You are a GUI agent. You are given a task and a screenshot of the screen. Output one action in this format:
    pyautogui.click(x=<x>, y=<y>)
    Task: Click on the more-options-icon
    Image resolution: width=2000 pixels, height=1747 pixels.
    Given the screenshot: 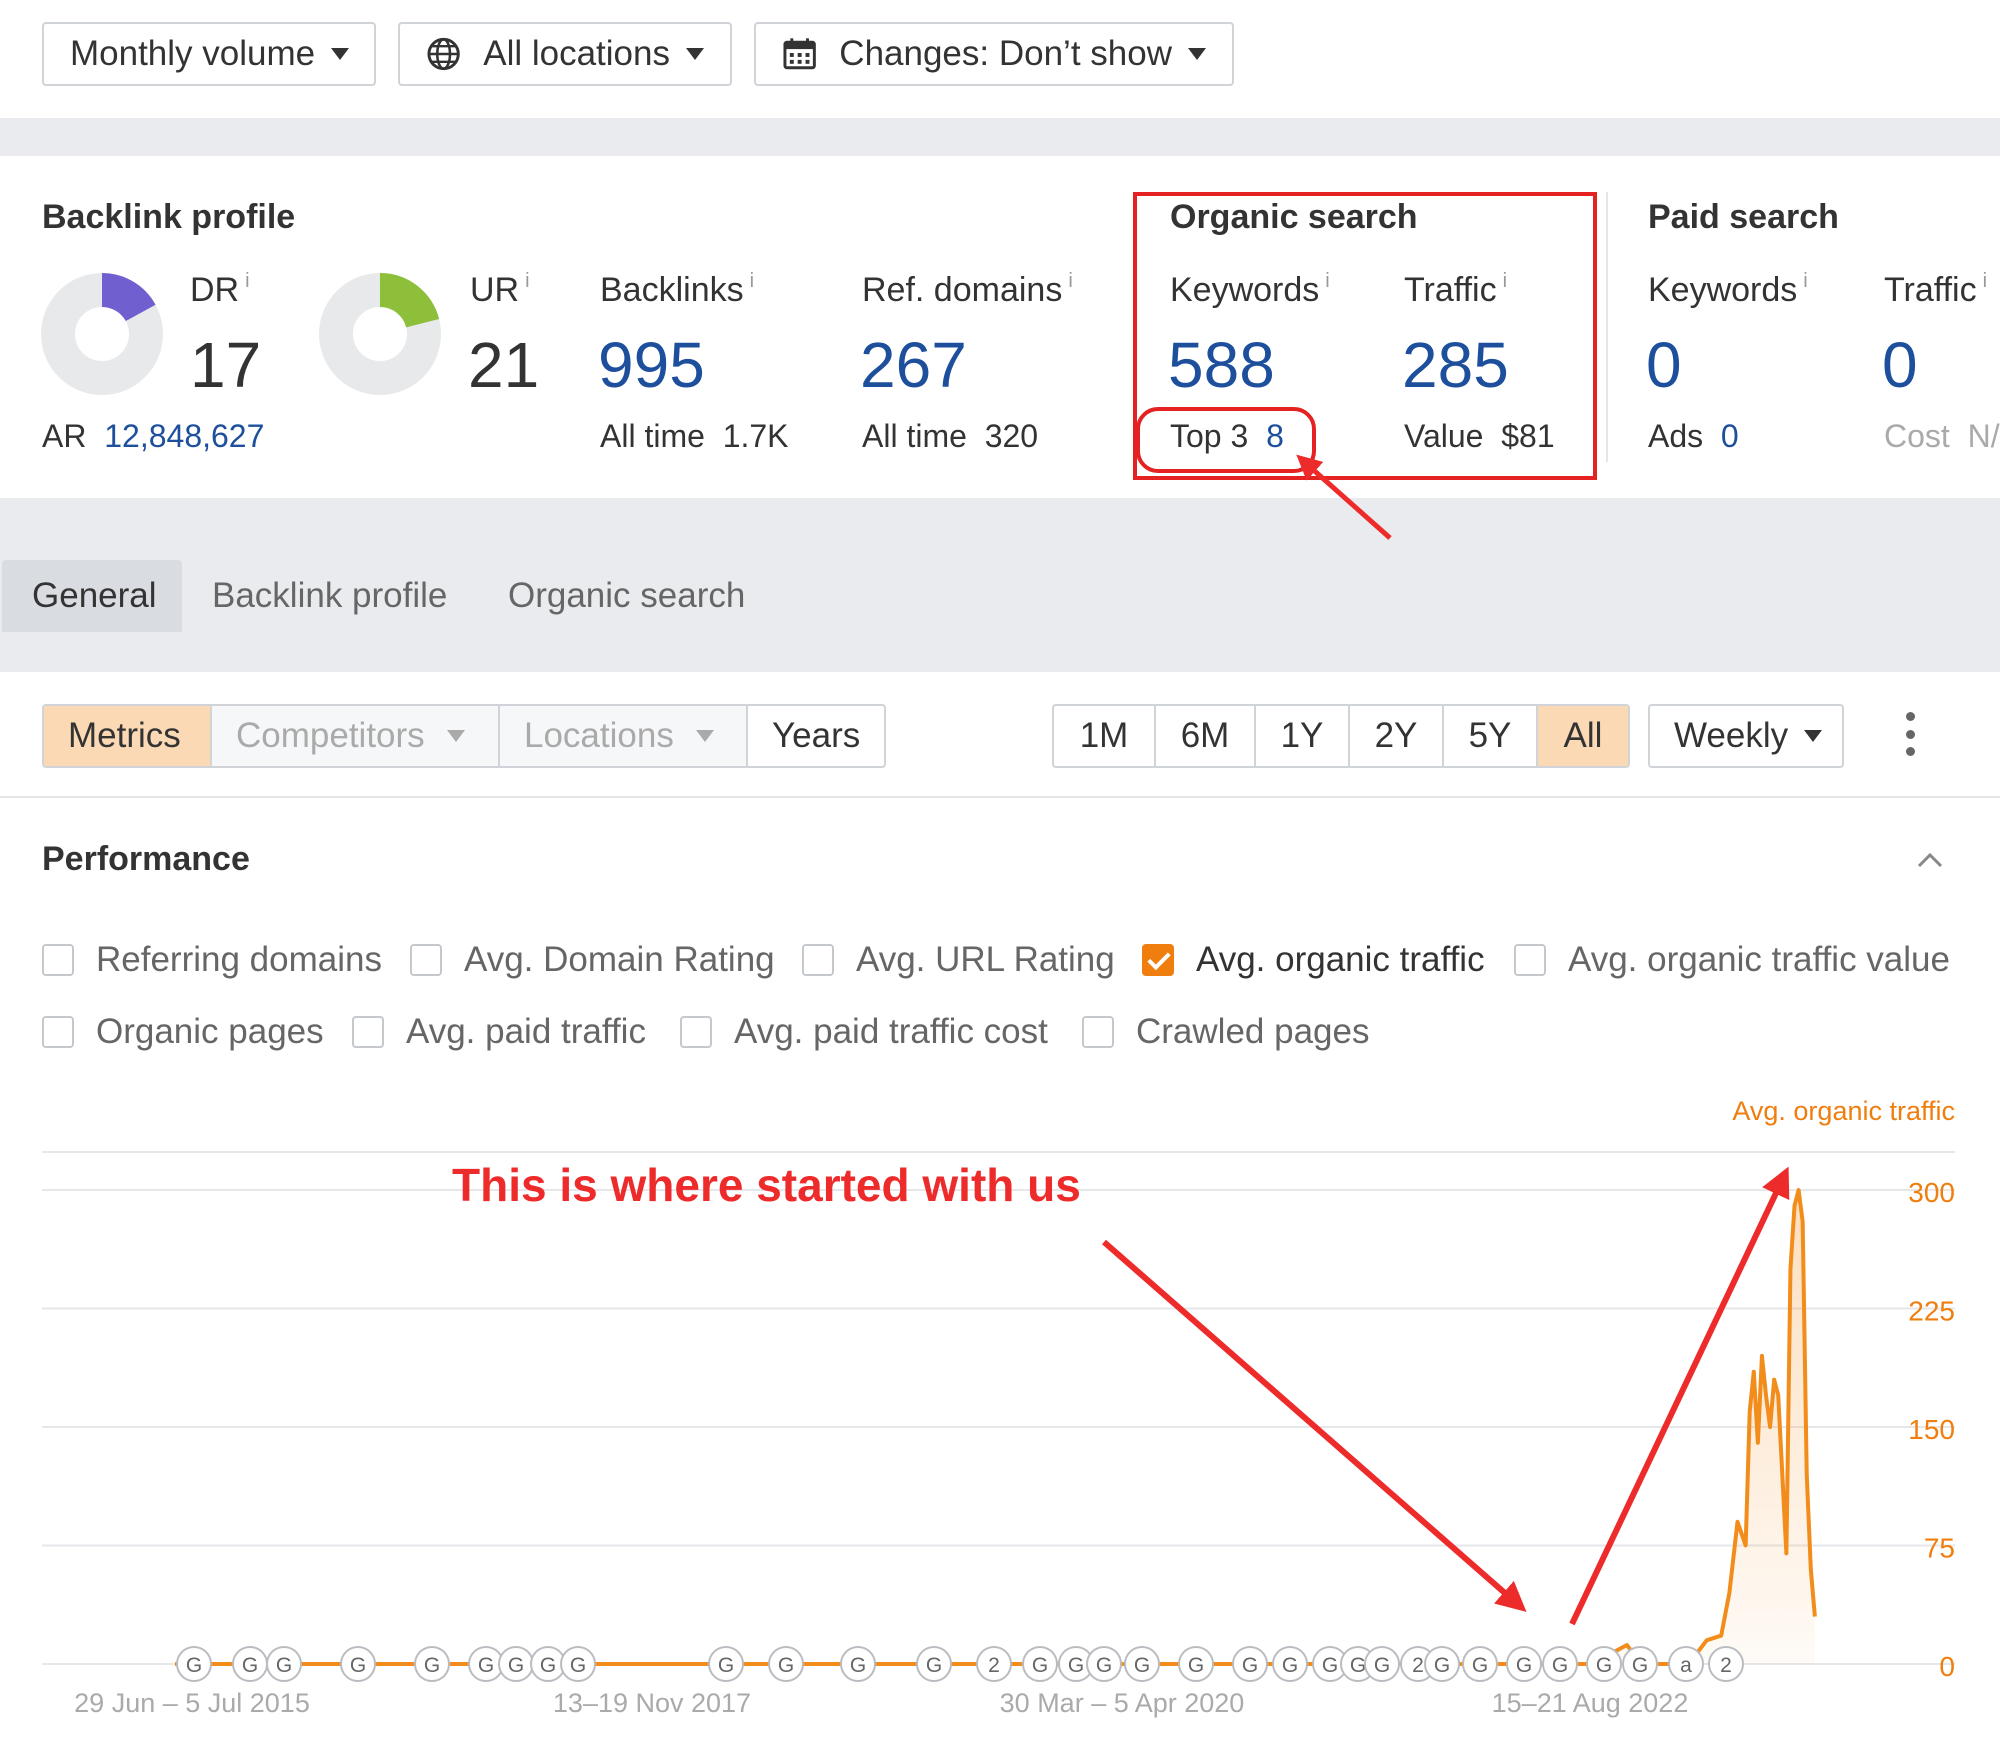 What is the action you would take?
    pyautogui.click(x=1910, y=734)
    